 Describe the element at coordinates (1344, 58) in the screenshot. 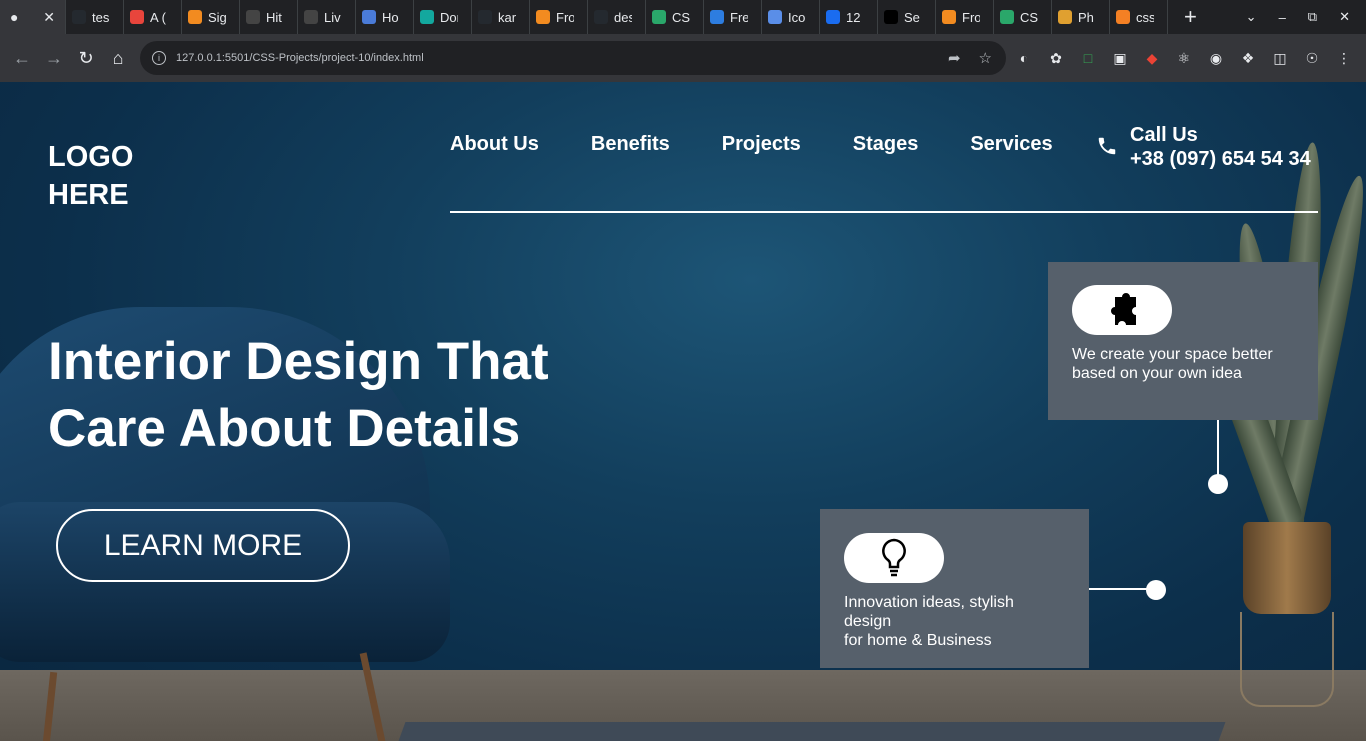

I see `menu-icon: ⋮` at that location.